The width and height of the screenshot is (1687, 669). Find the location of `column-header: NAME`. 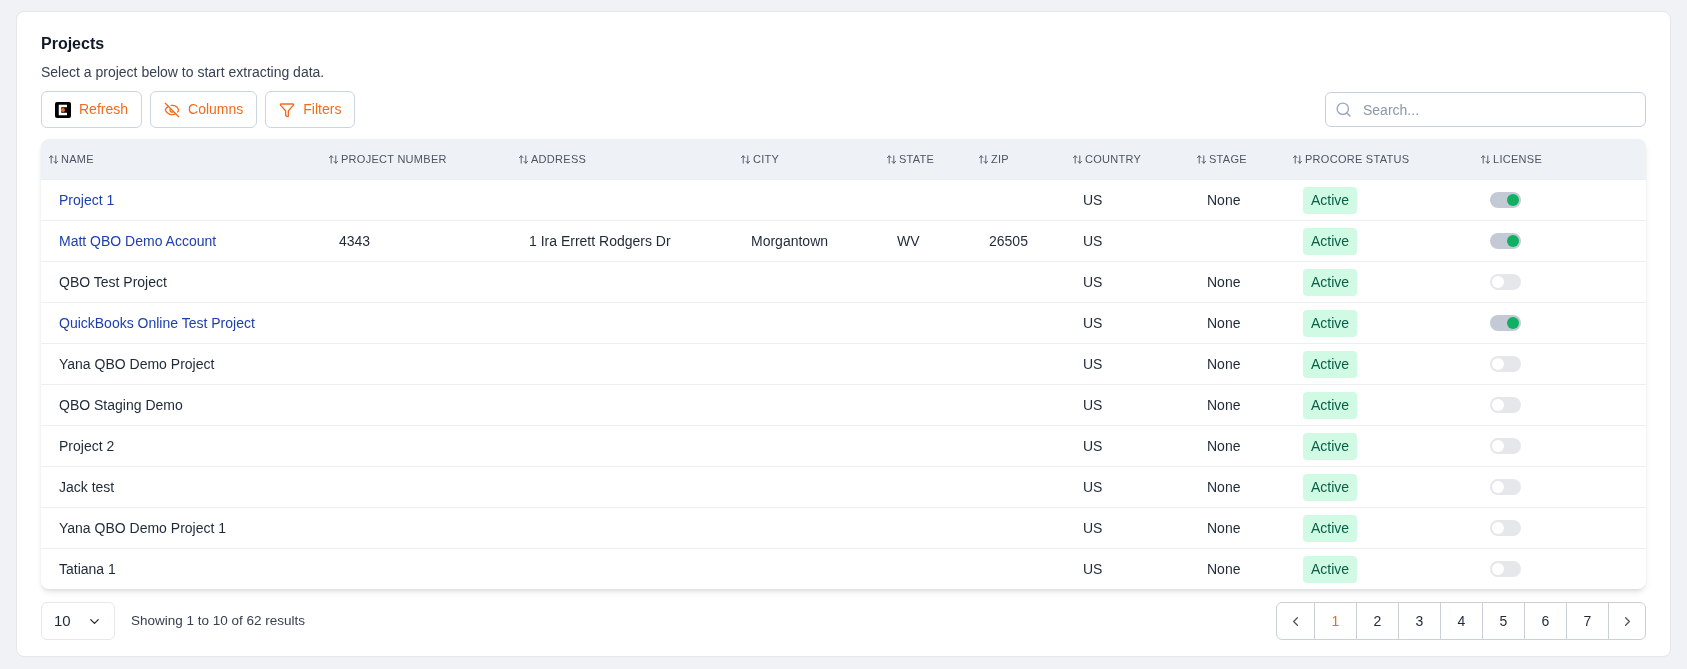

column-header: NAME is located at coordinates (188, 159).